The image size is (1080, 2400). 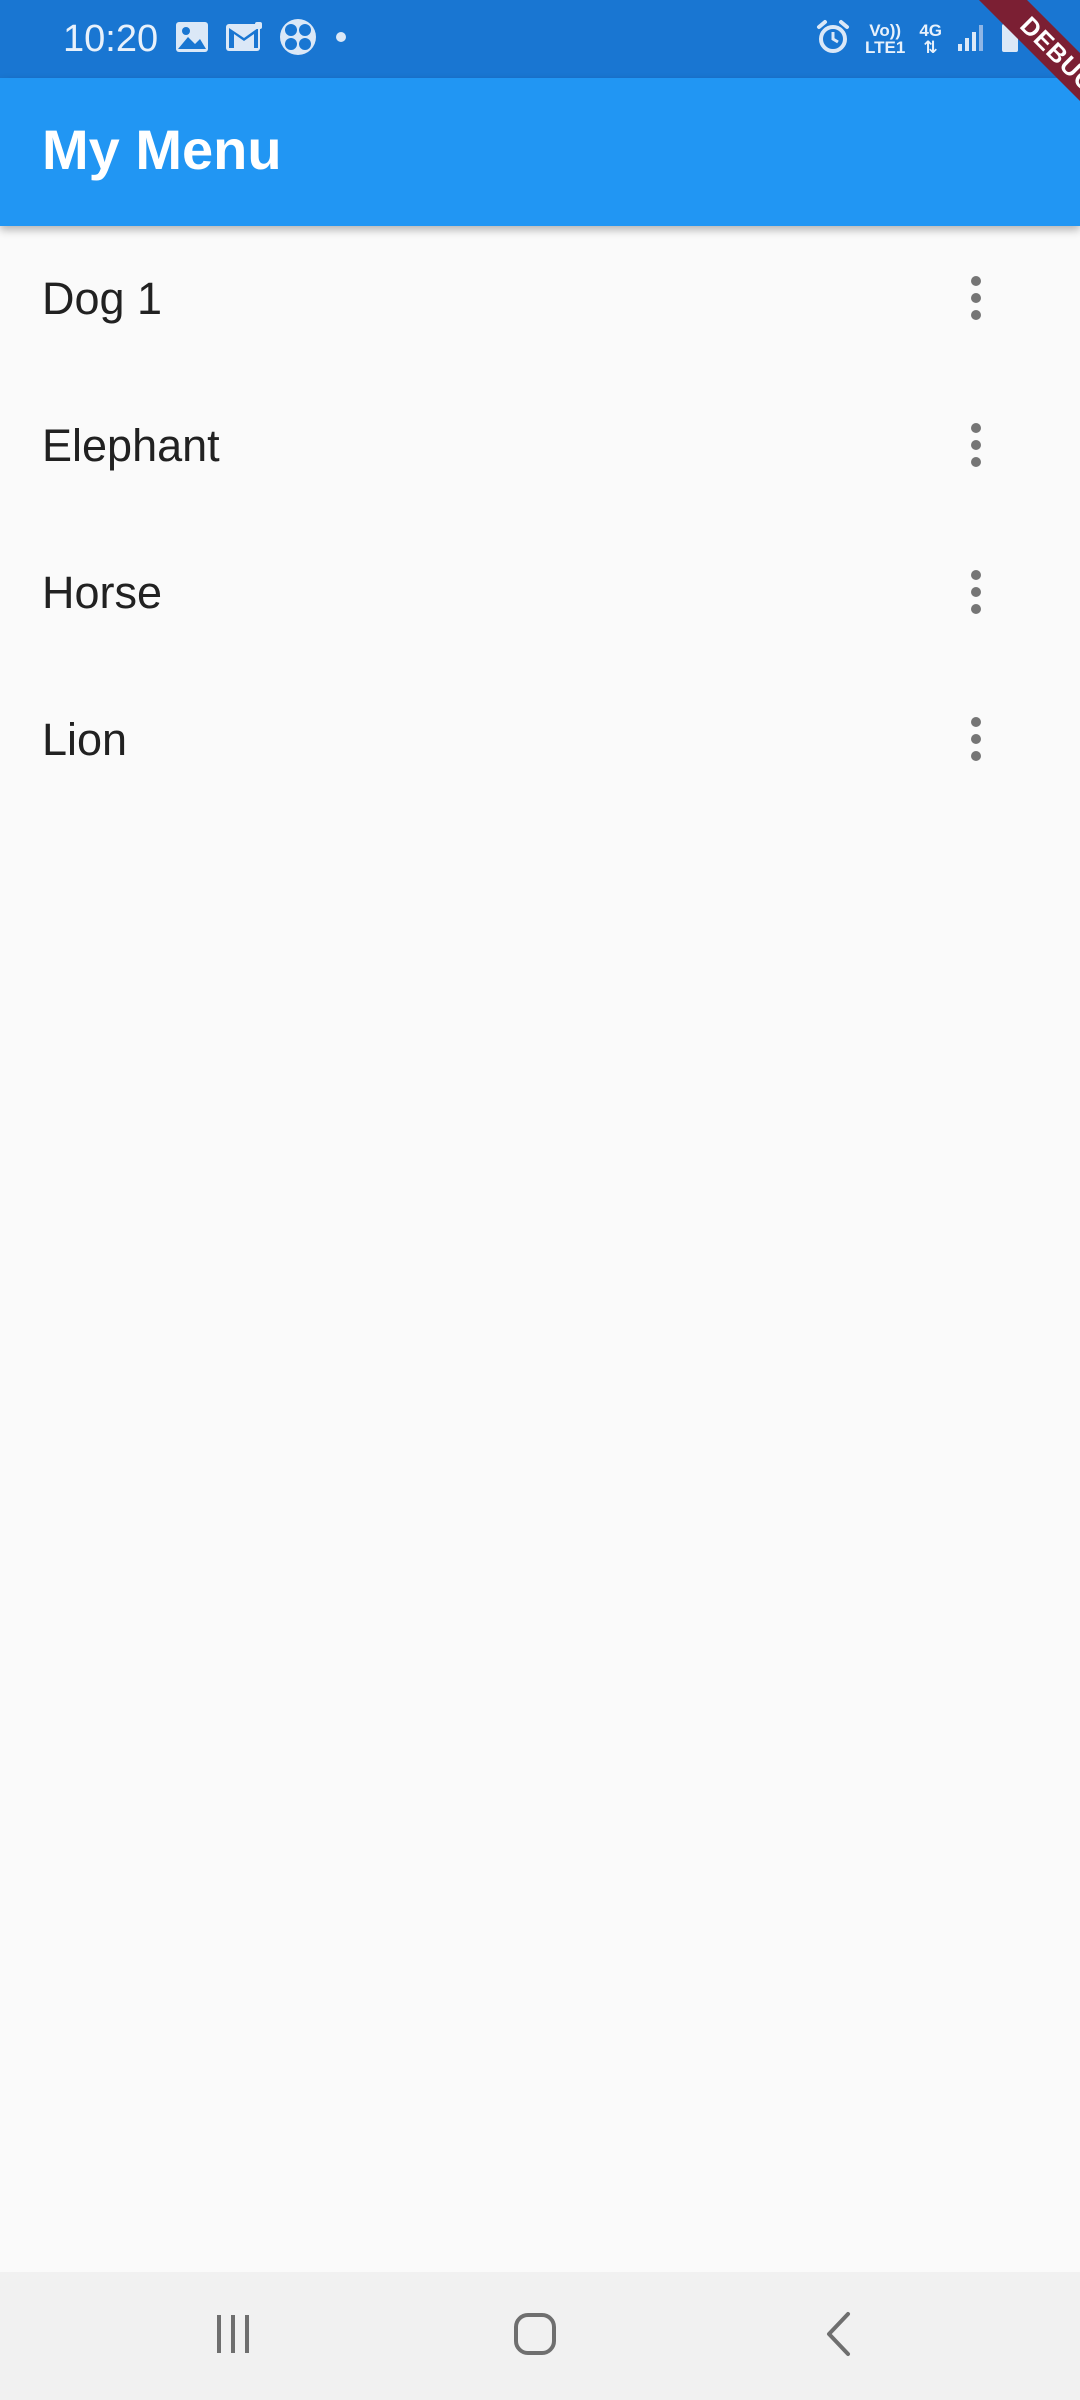 I want to click on list-item: Horse, so click(x=540, y=593).